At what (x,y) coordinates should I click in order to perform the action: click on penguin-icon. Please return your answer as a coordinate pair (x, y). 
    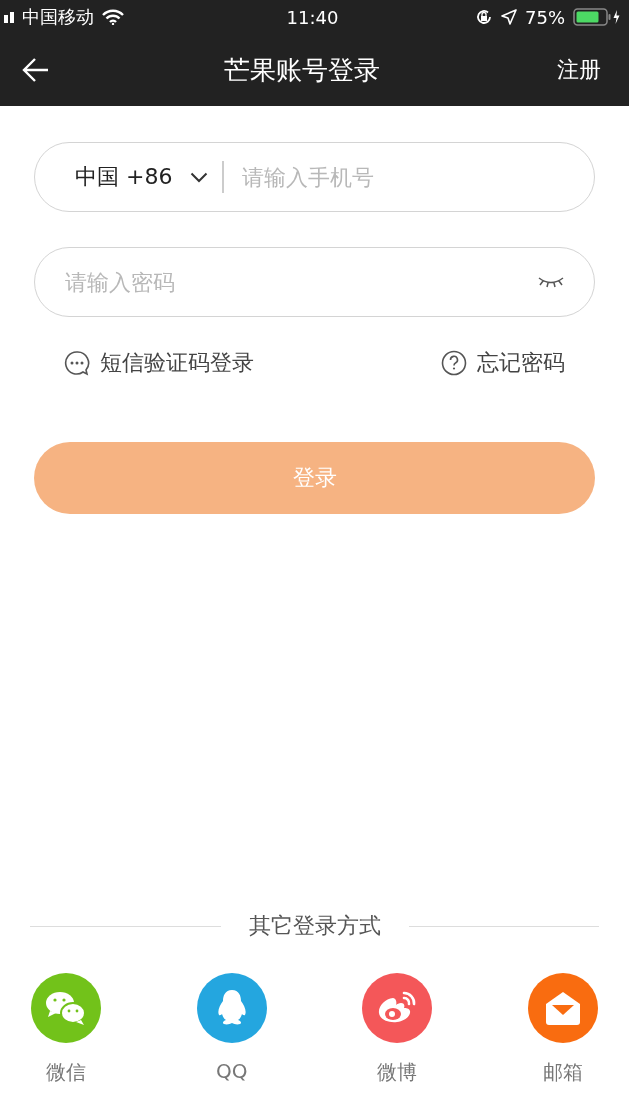
    Looking at the image, I should click on (231, 1008).